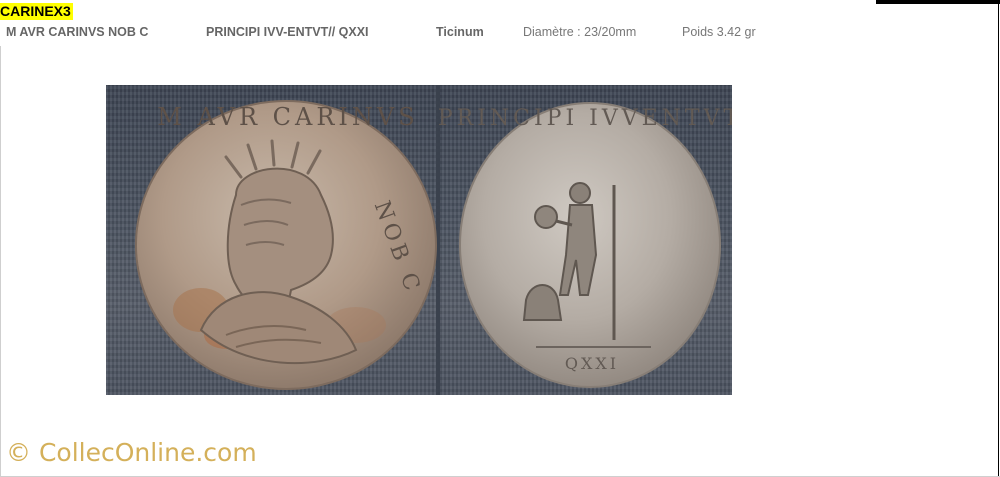 The height and width of the screenshot is (477, 1000). I want to click on weight-info: Poids 3.42 gr, so click(719, 32).